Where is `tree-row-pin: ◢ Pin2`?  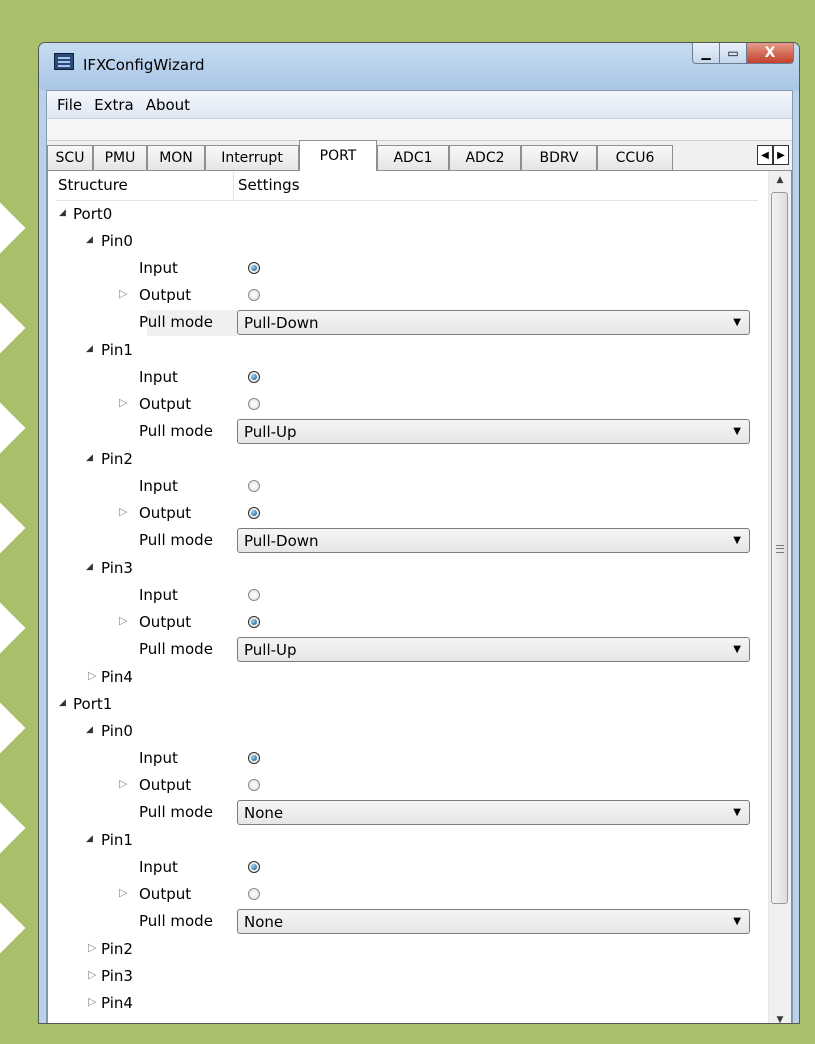 tree-row-pin: ◢ Pin2 is located at coordinates (407, 459).